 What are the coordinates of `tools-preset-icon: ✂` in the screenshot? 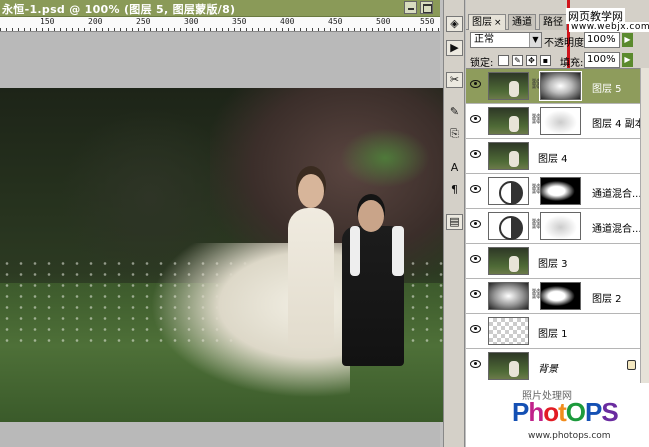 It's located at (454, 80).